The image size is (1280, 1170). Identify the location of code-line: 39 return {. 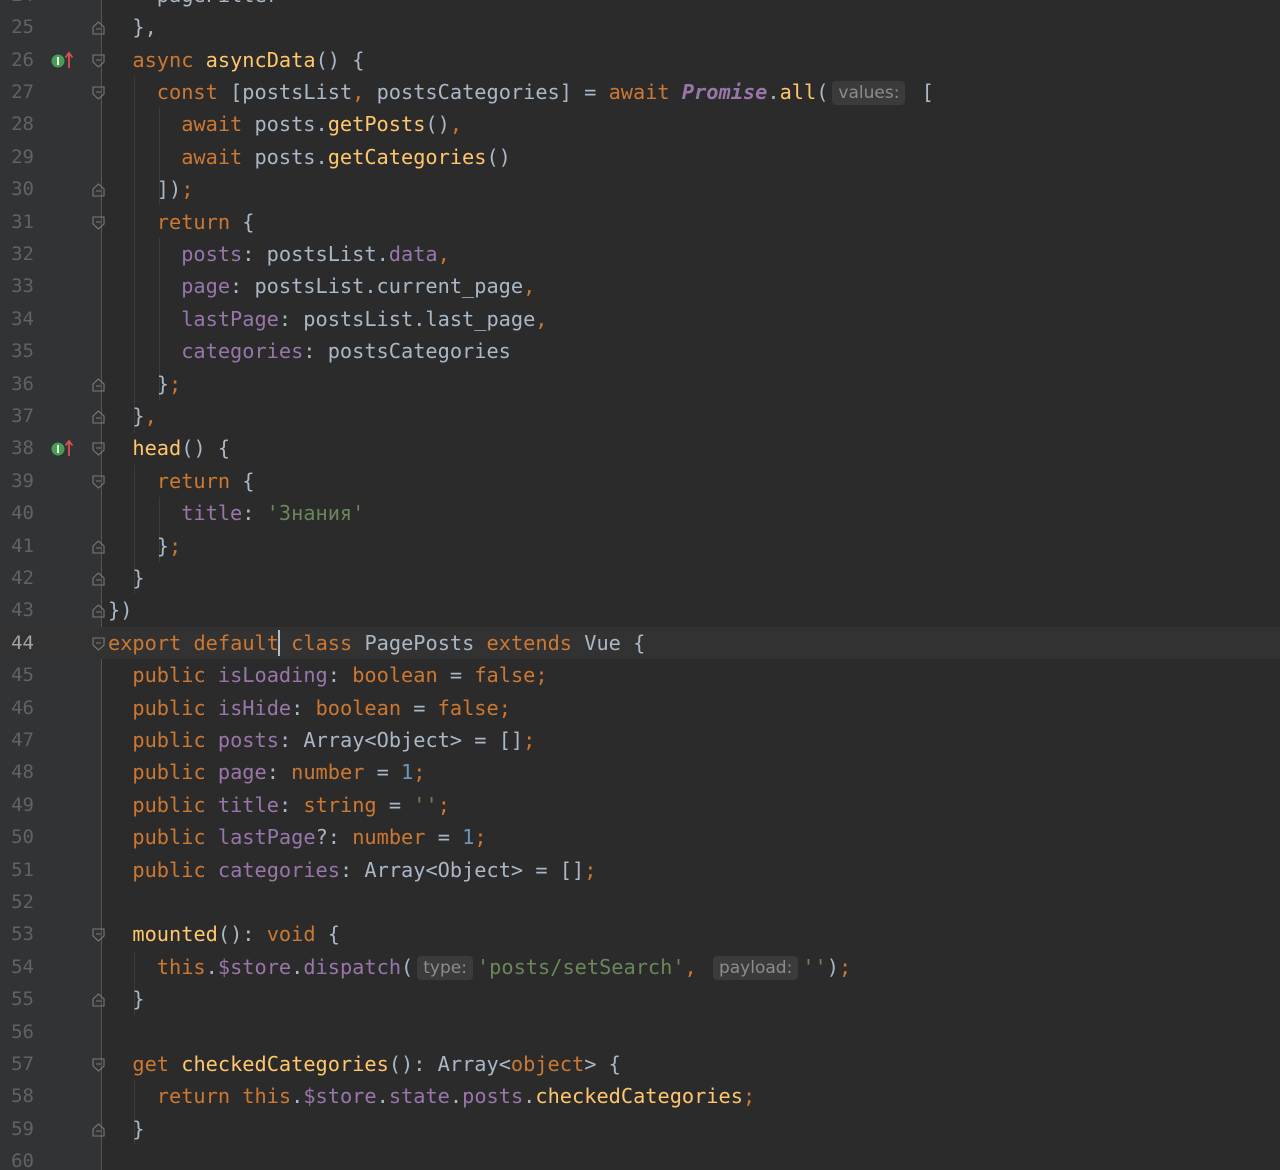
(640, 481).